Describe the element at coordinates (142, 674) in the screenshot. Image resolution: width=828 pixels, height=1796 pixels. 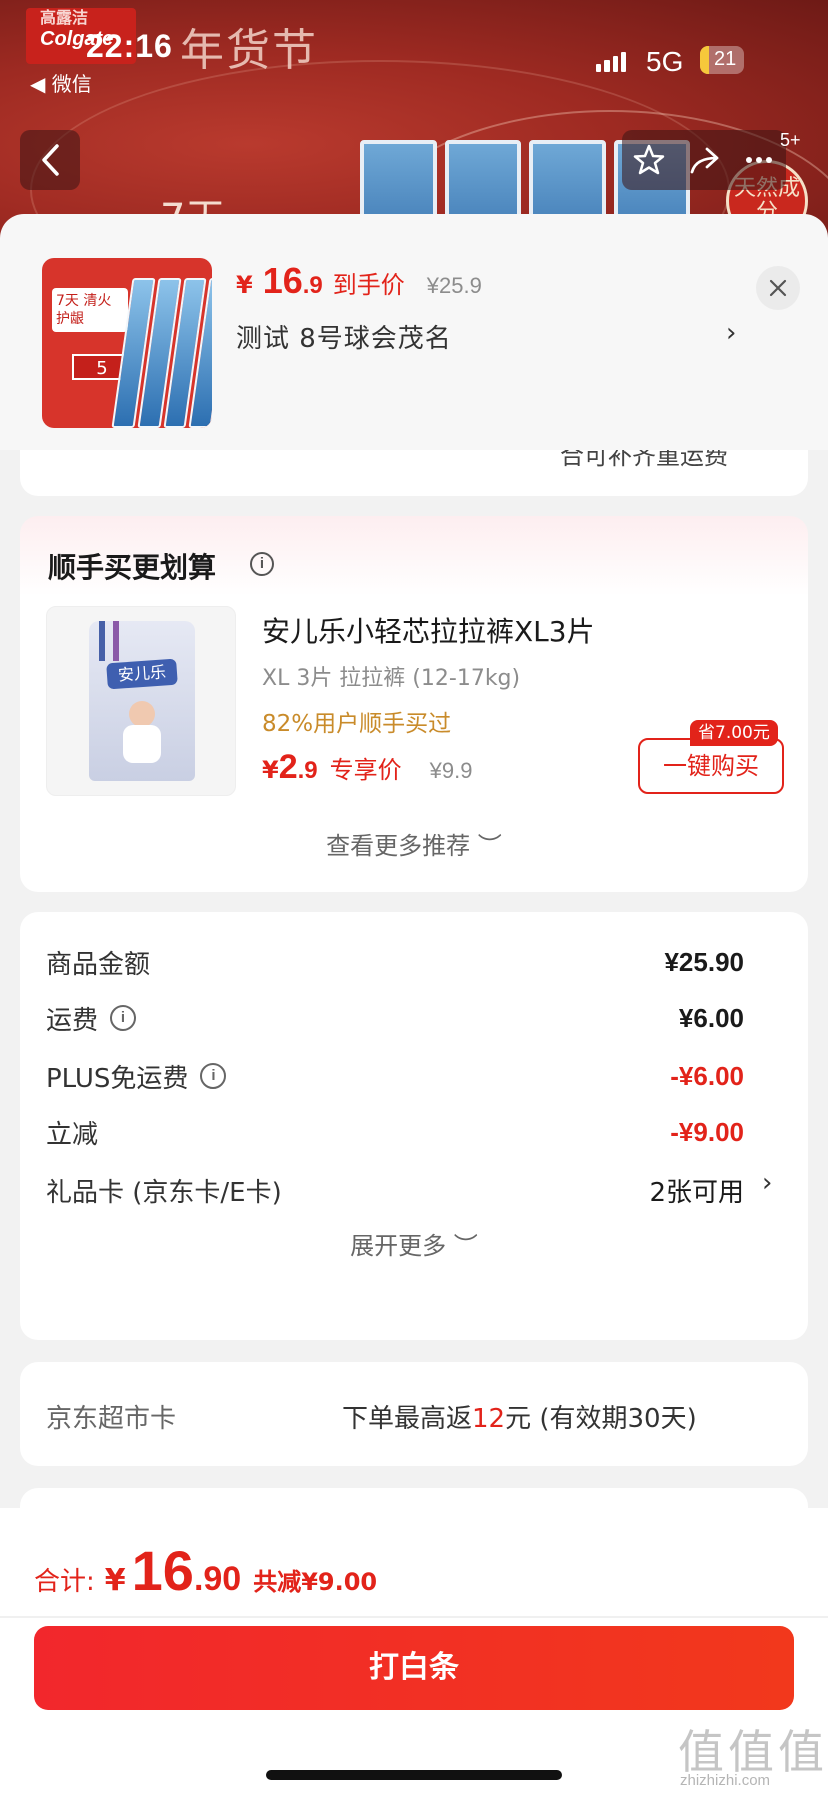
I see `diaper-logo: 安儿乐` at that location.